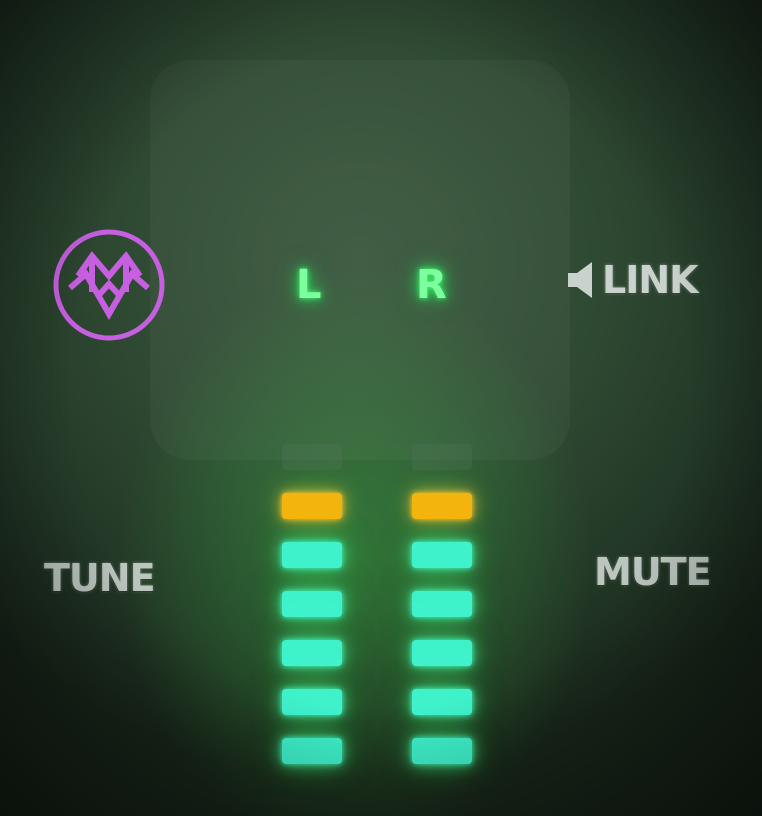 The image size is (762, 816). Describe the element at coordinates (580, 280) in the screenshot. I see `speaker-icon` at that location.